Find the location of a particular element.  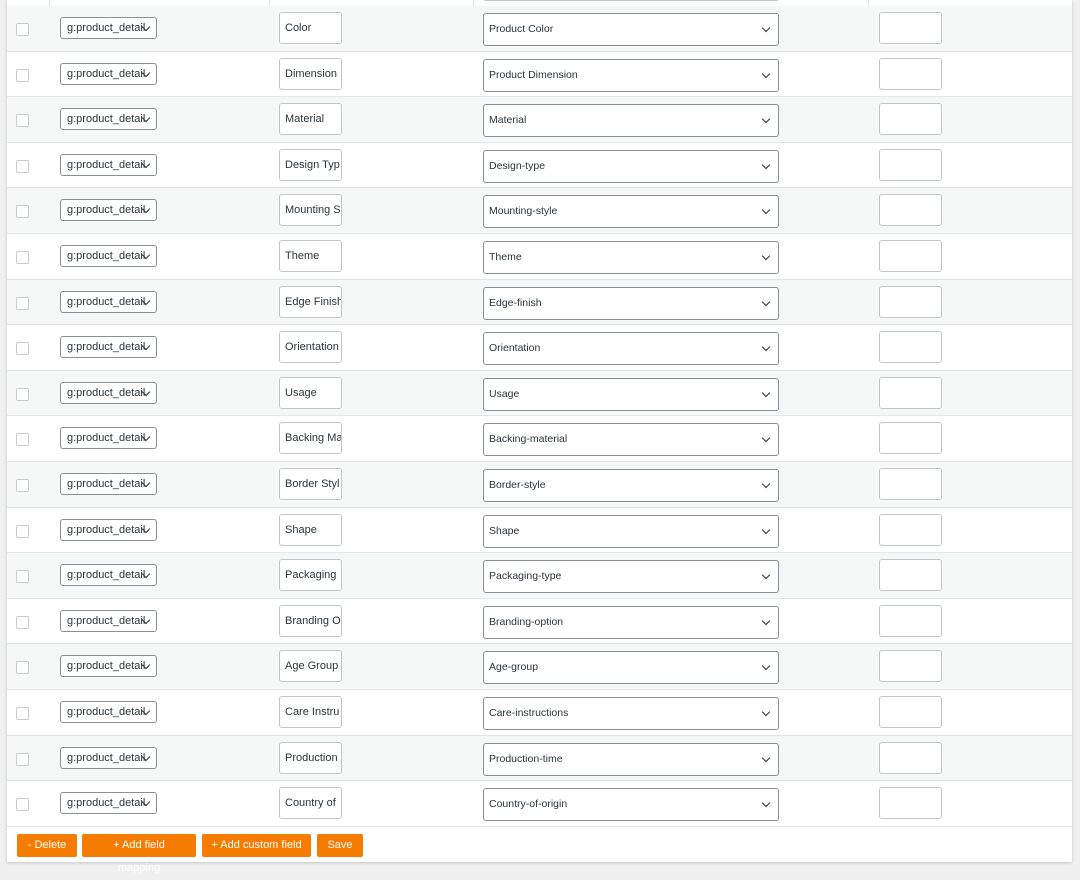

field-label-input: Border Styl is located at coordinates (310, 483).